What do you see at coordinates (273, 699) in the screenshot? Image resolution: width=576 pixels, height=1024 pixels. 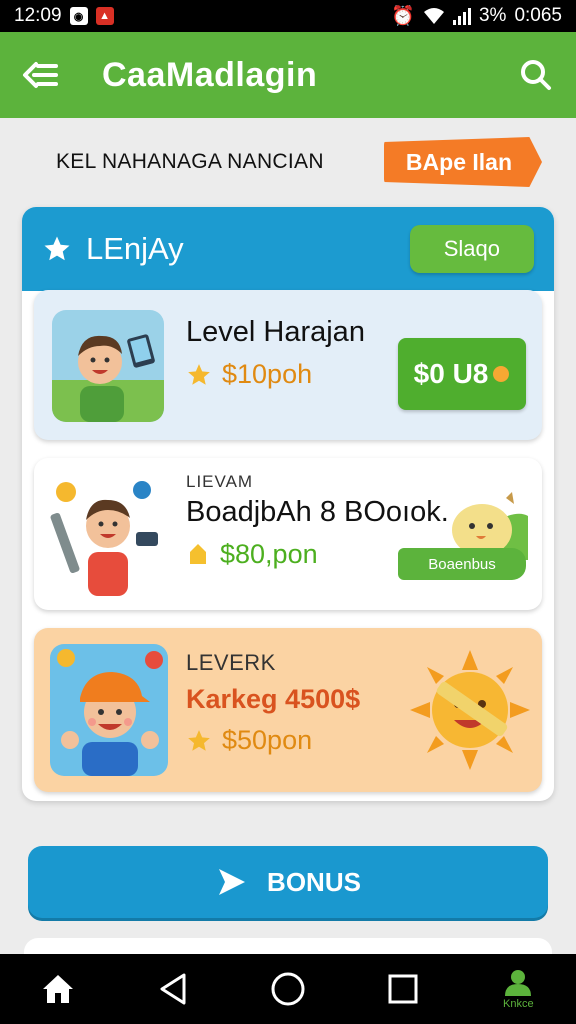 I see `card-3-subtitle: Karkeg 4500$` at bounding box center [273, 699].